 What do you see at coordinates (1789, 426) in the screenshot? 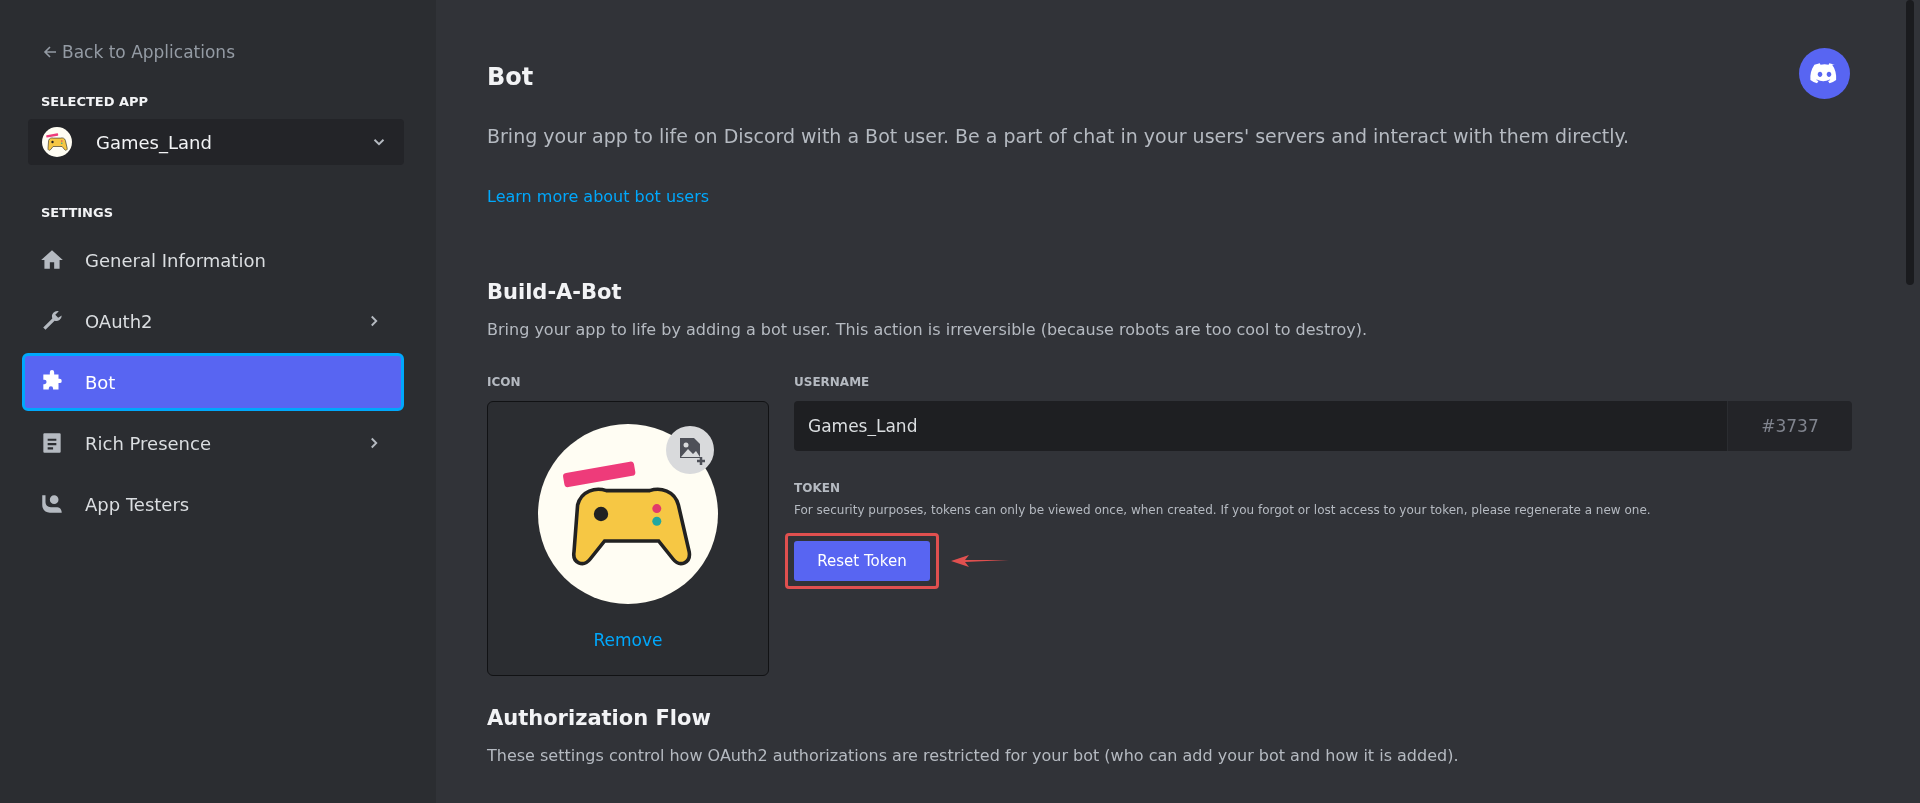
I see `discriminator: #3737` at bounding box center [1789, 426].